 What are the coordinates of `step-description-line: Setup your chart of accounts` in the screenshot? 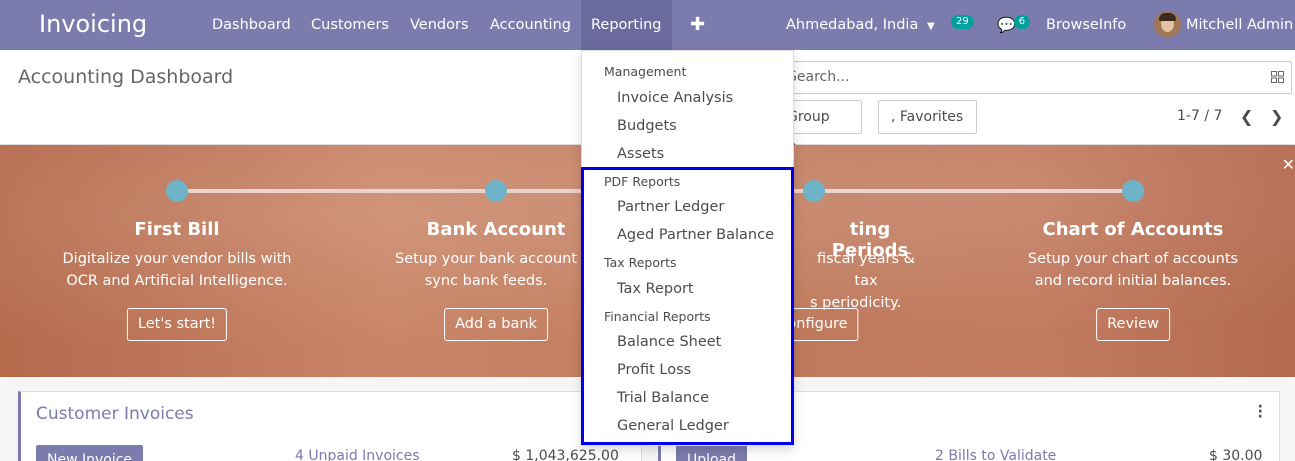 It's located at (1133, 259).